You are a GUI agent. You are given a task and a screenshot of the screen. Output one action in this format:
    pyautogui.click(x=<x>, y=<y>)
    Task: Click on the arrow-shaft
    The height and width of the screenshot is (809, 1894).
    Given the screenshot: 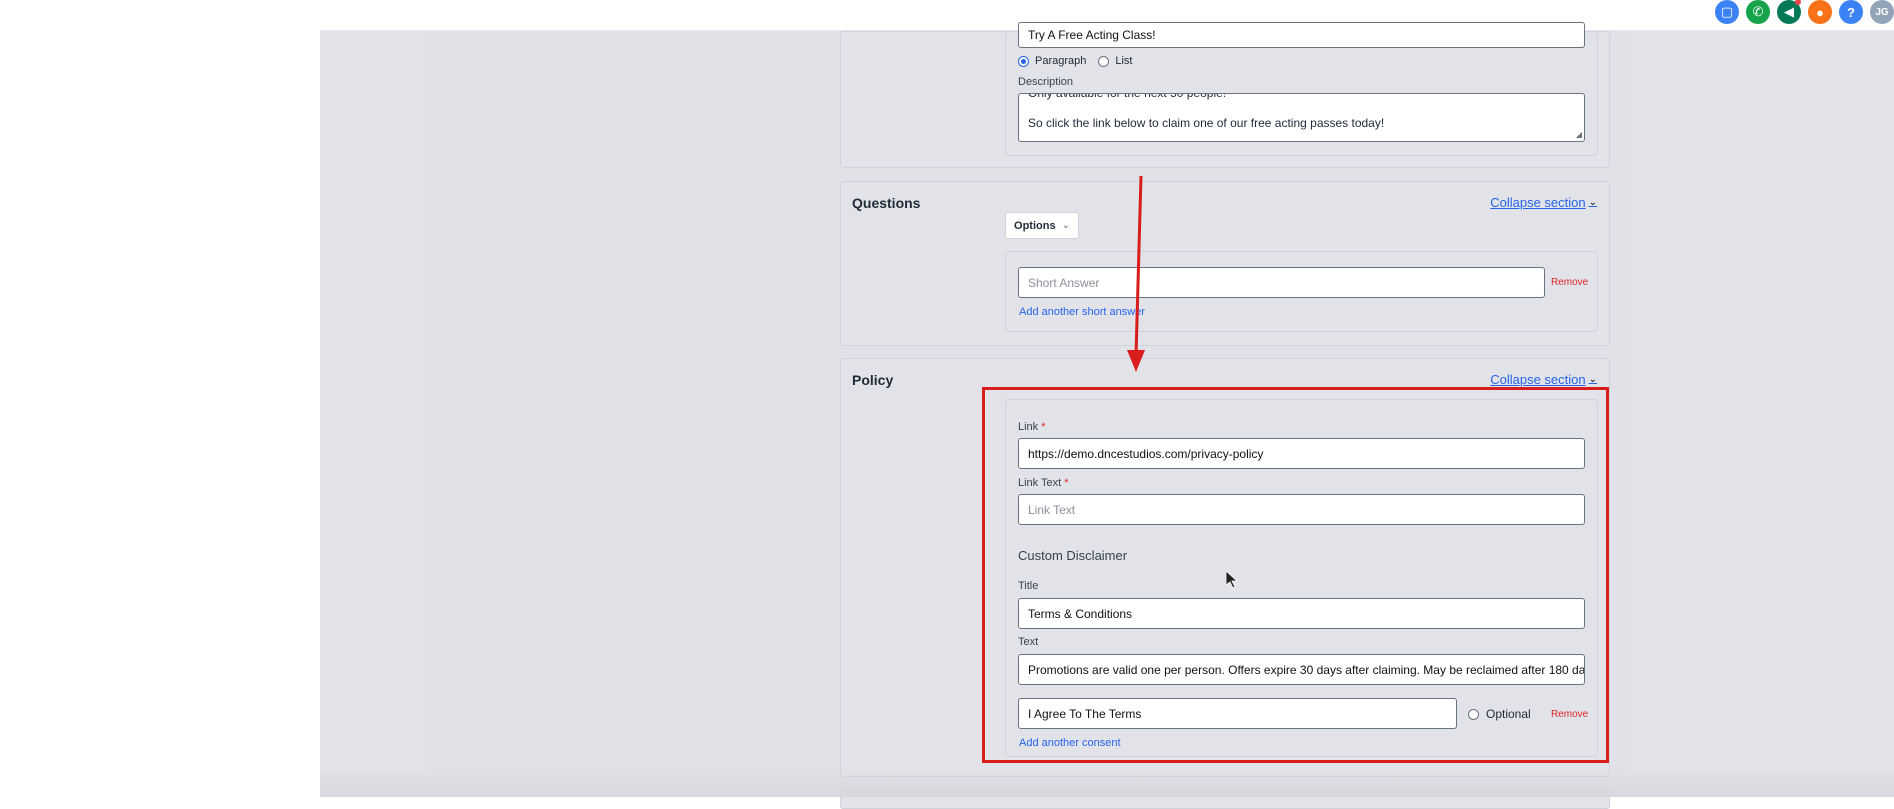 What is the action you would take?
    pyautogui.click(x=1138, y=266)
    